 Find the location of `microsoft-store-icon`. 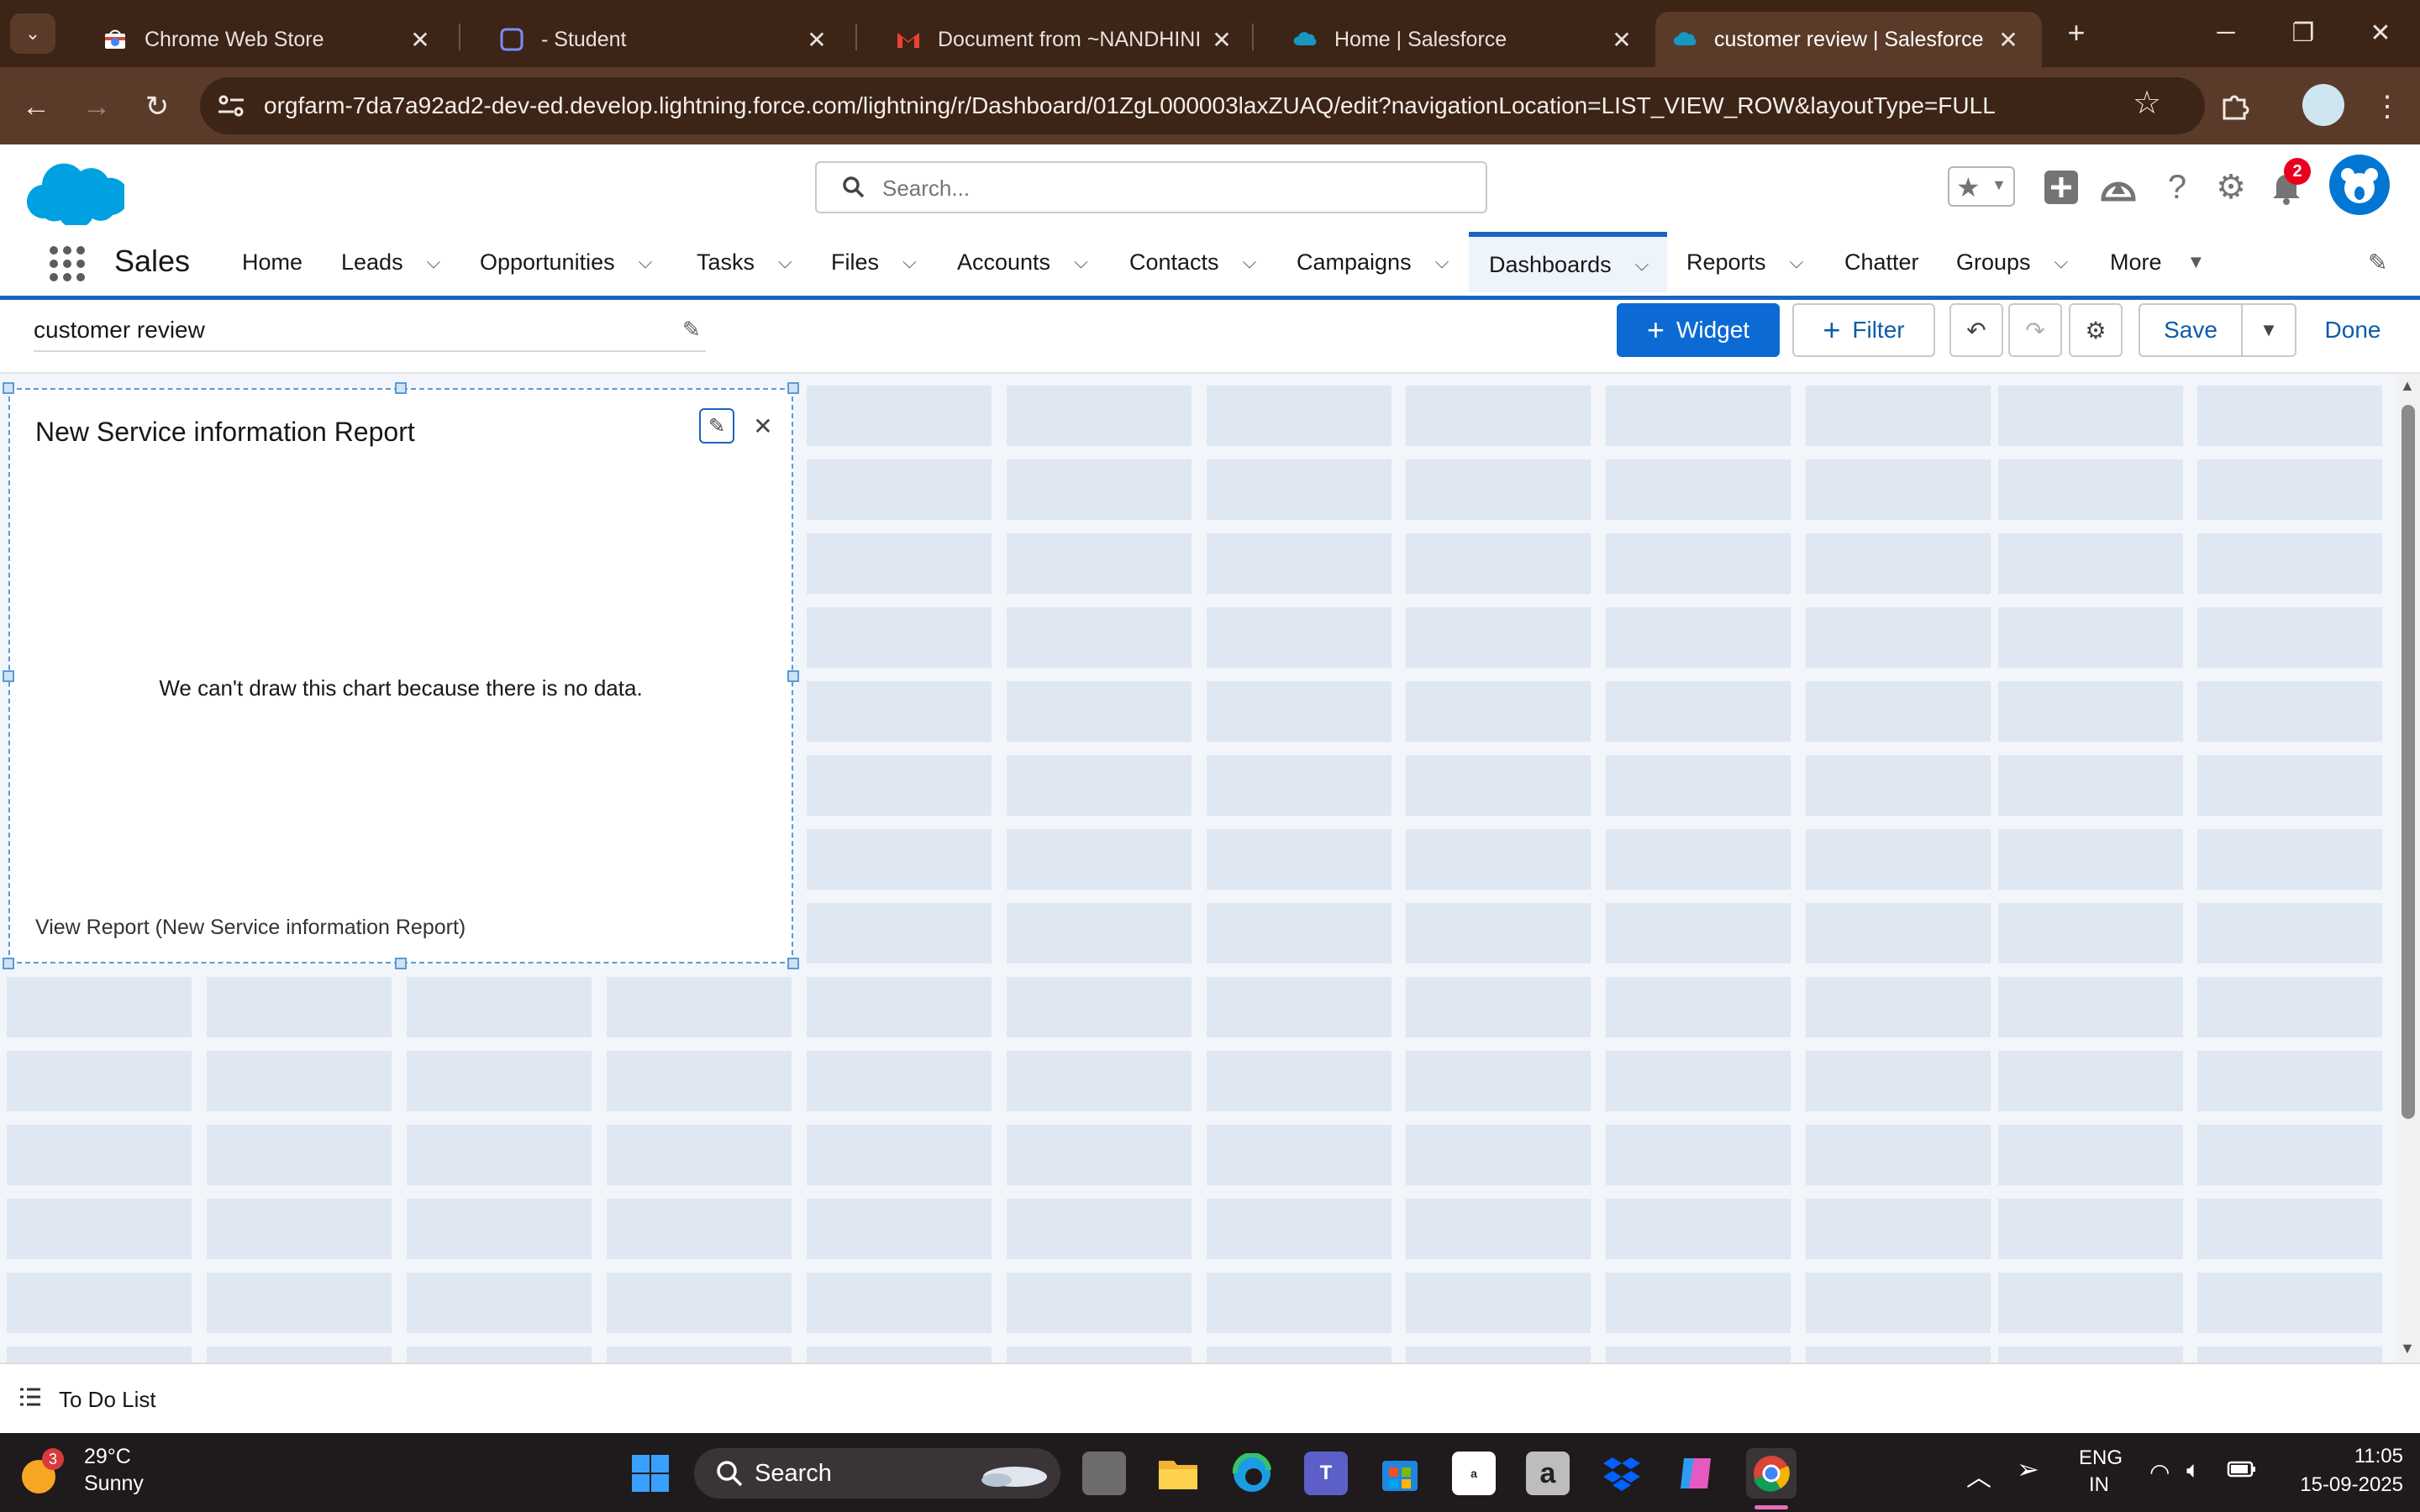

microsoft-store-icon is located at coordinates (1400, 1473).